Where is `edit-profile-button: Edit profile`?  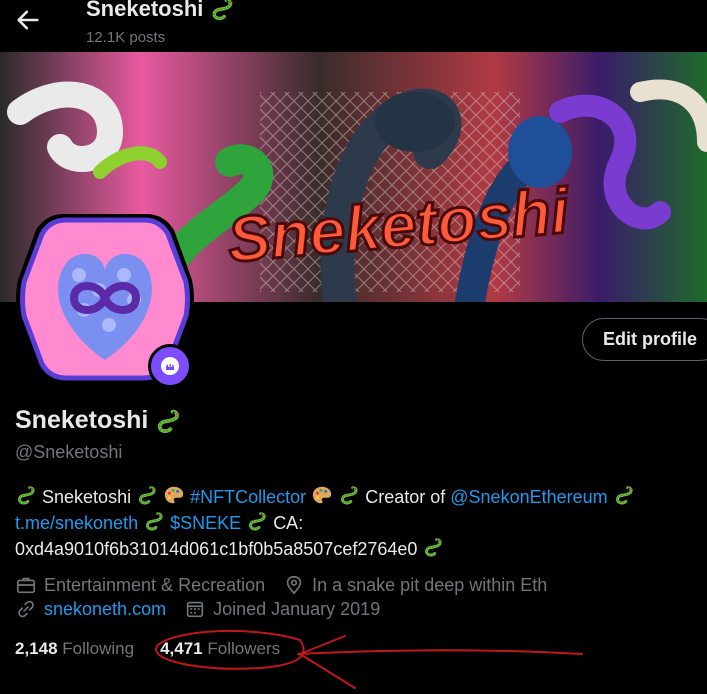 edit-profile-button: Edit profile is located at coordinates (644, 339).